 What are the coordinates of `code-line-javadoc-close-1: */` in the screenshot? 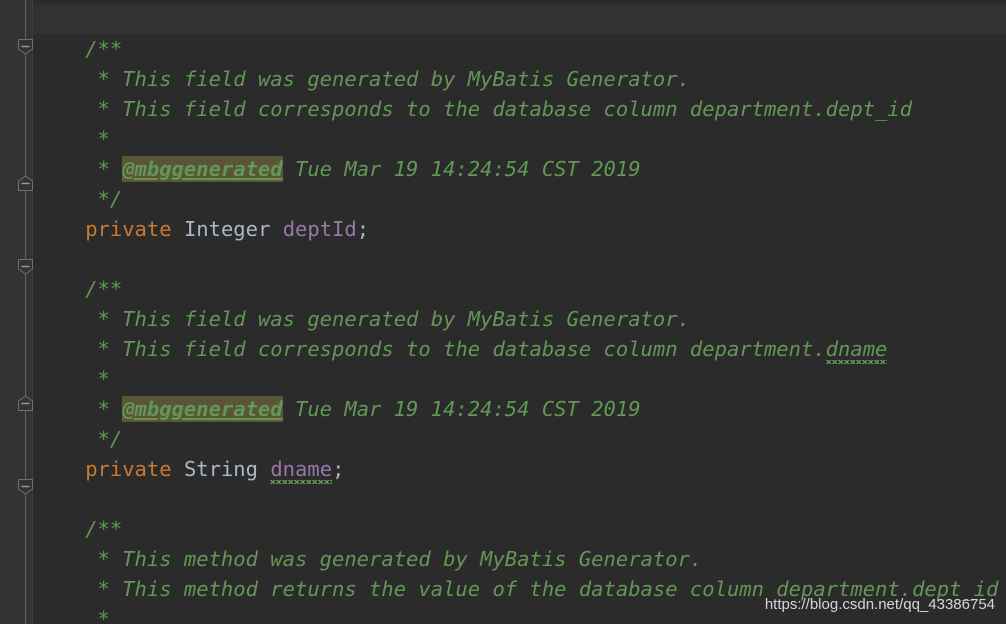 It's located at (110, 199).